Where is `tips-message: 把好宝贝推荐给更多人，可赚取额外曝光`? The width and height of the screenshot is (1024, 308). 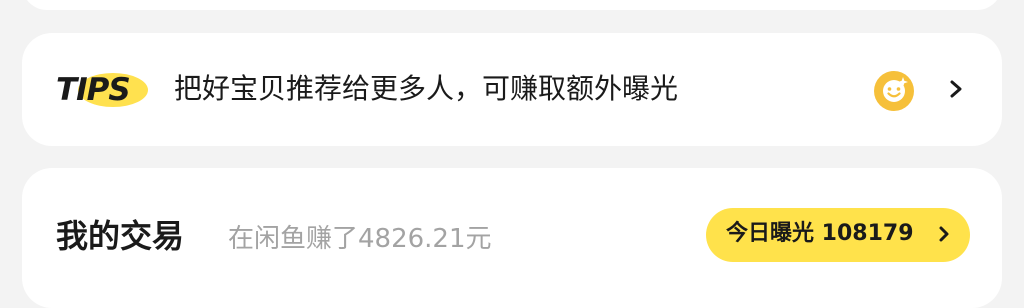
tips-message: 把好宝贝推荐给更多人，可赚取额外曝光 is located at coordinates (426, 88).